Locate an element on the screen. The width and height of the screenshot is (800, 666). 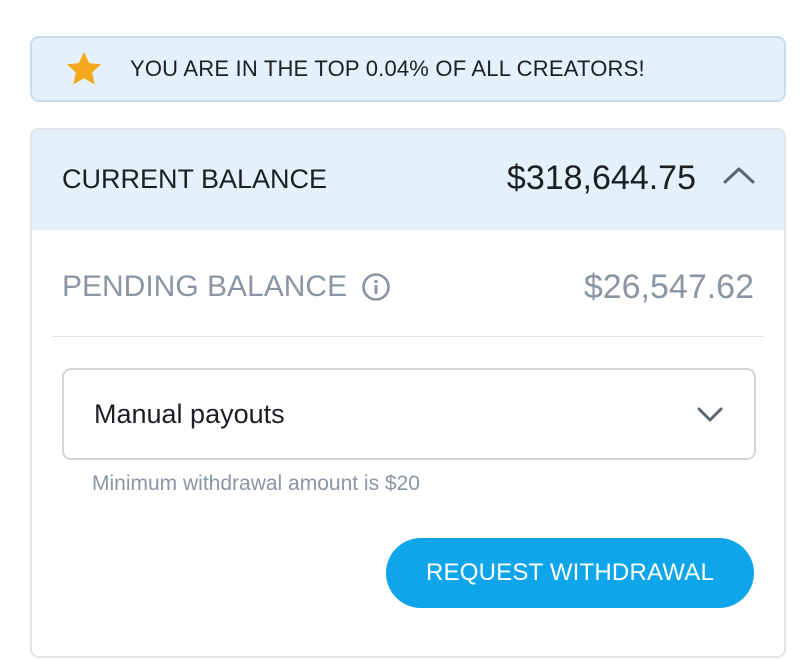
chevron-down-icon is located at coordinates (710, 415).